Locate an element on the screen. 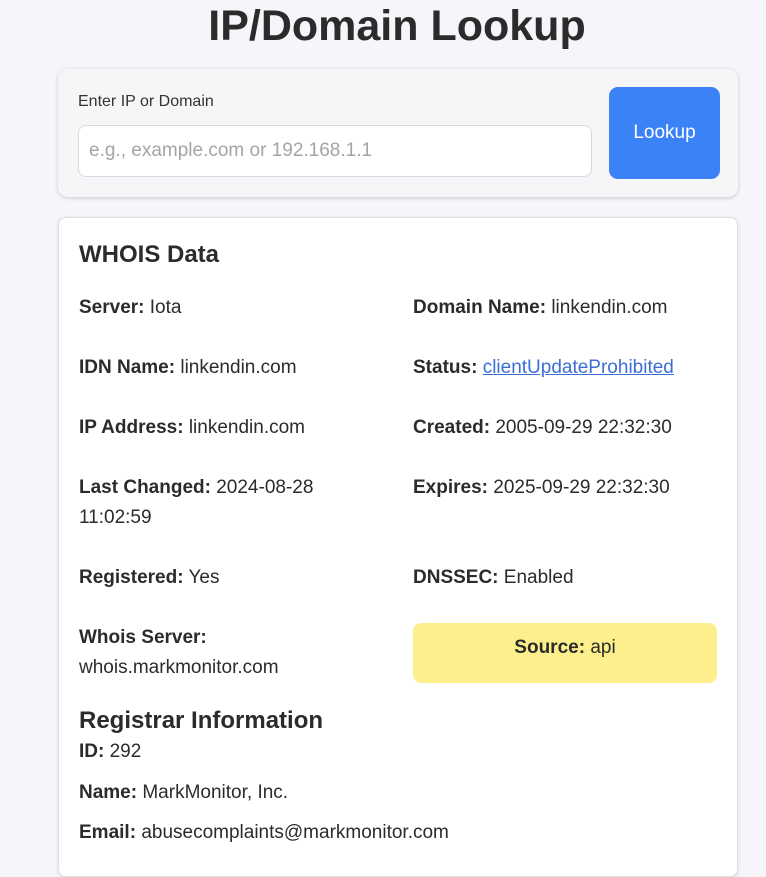 The width and height of the screenshot is (766, 877). source-value: api is located at coordinates (603, 647).